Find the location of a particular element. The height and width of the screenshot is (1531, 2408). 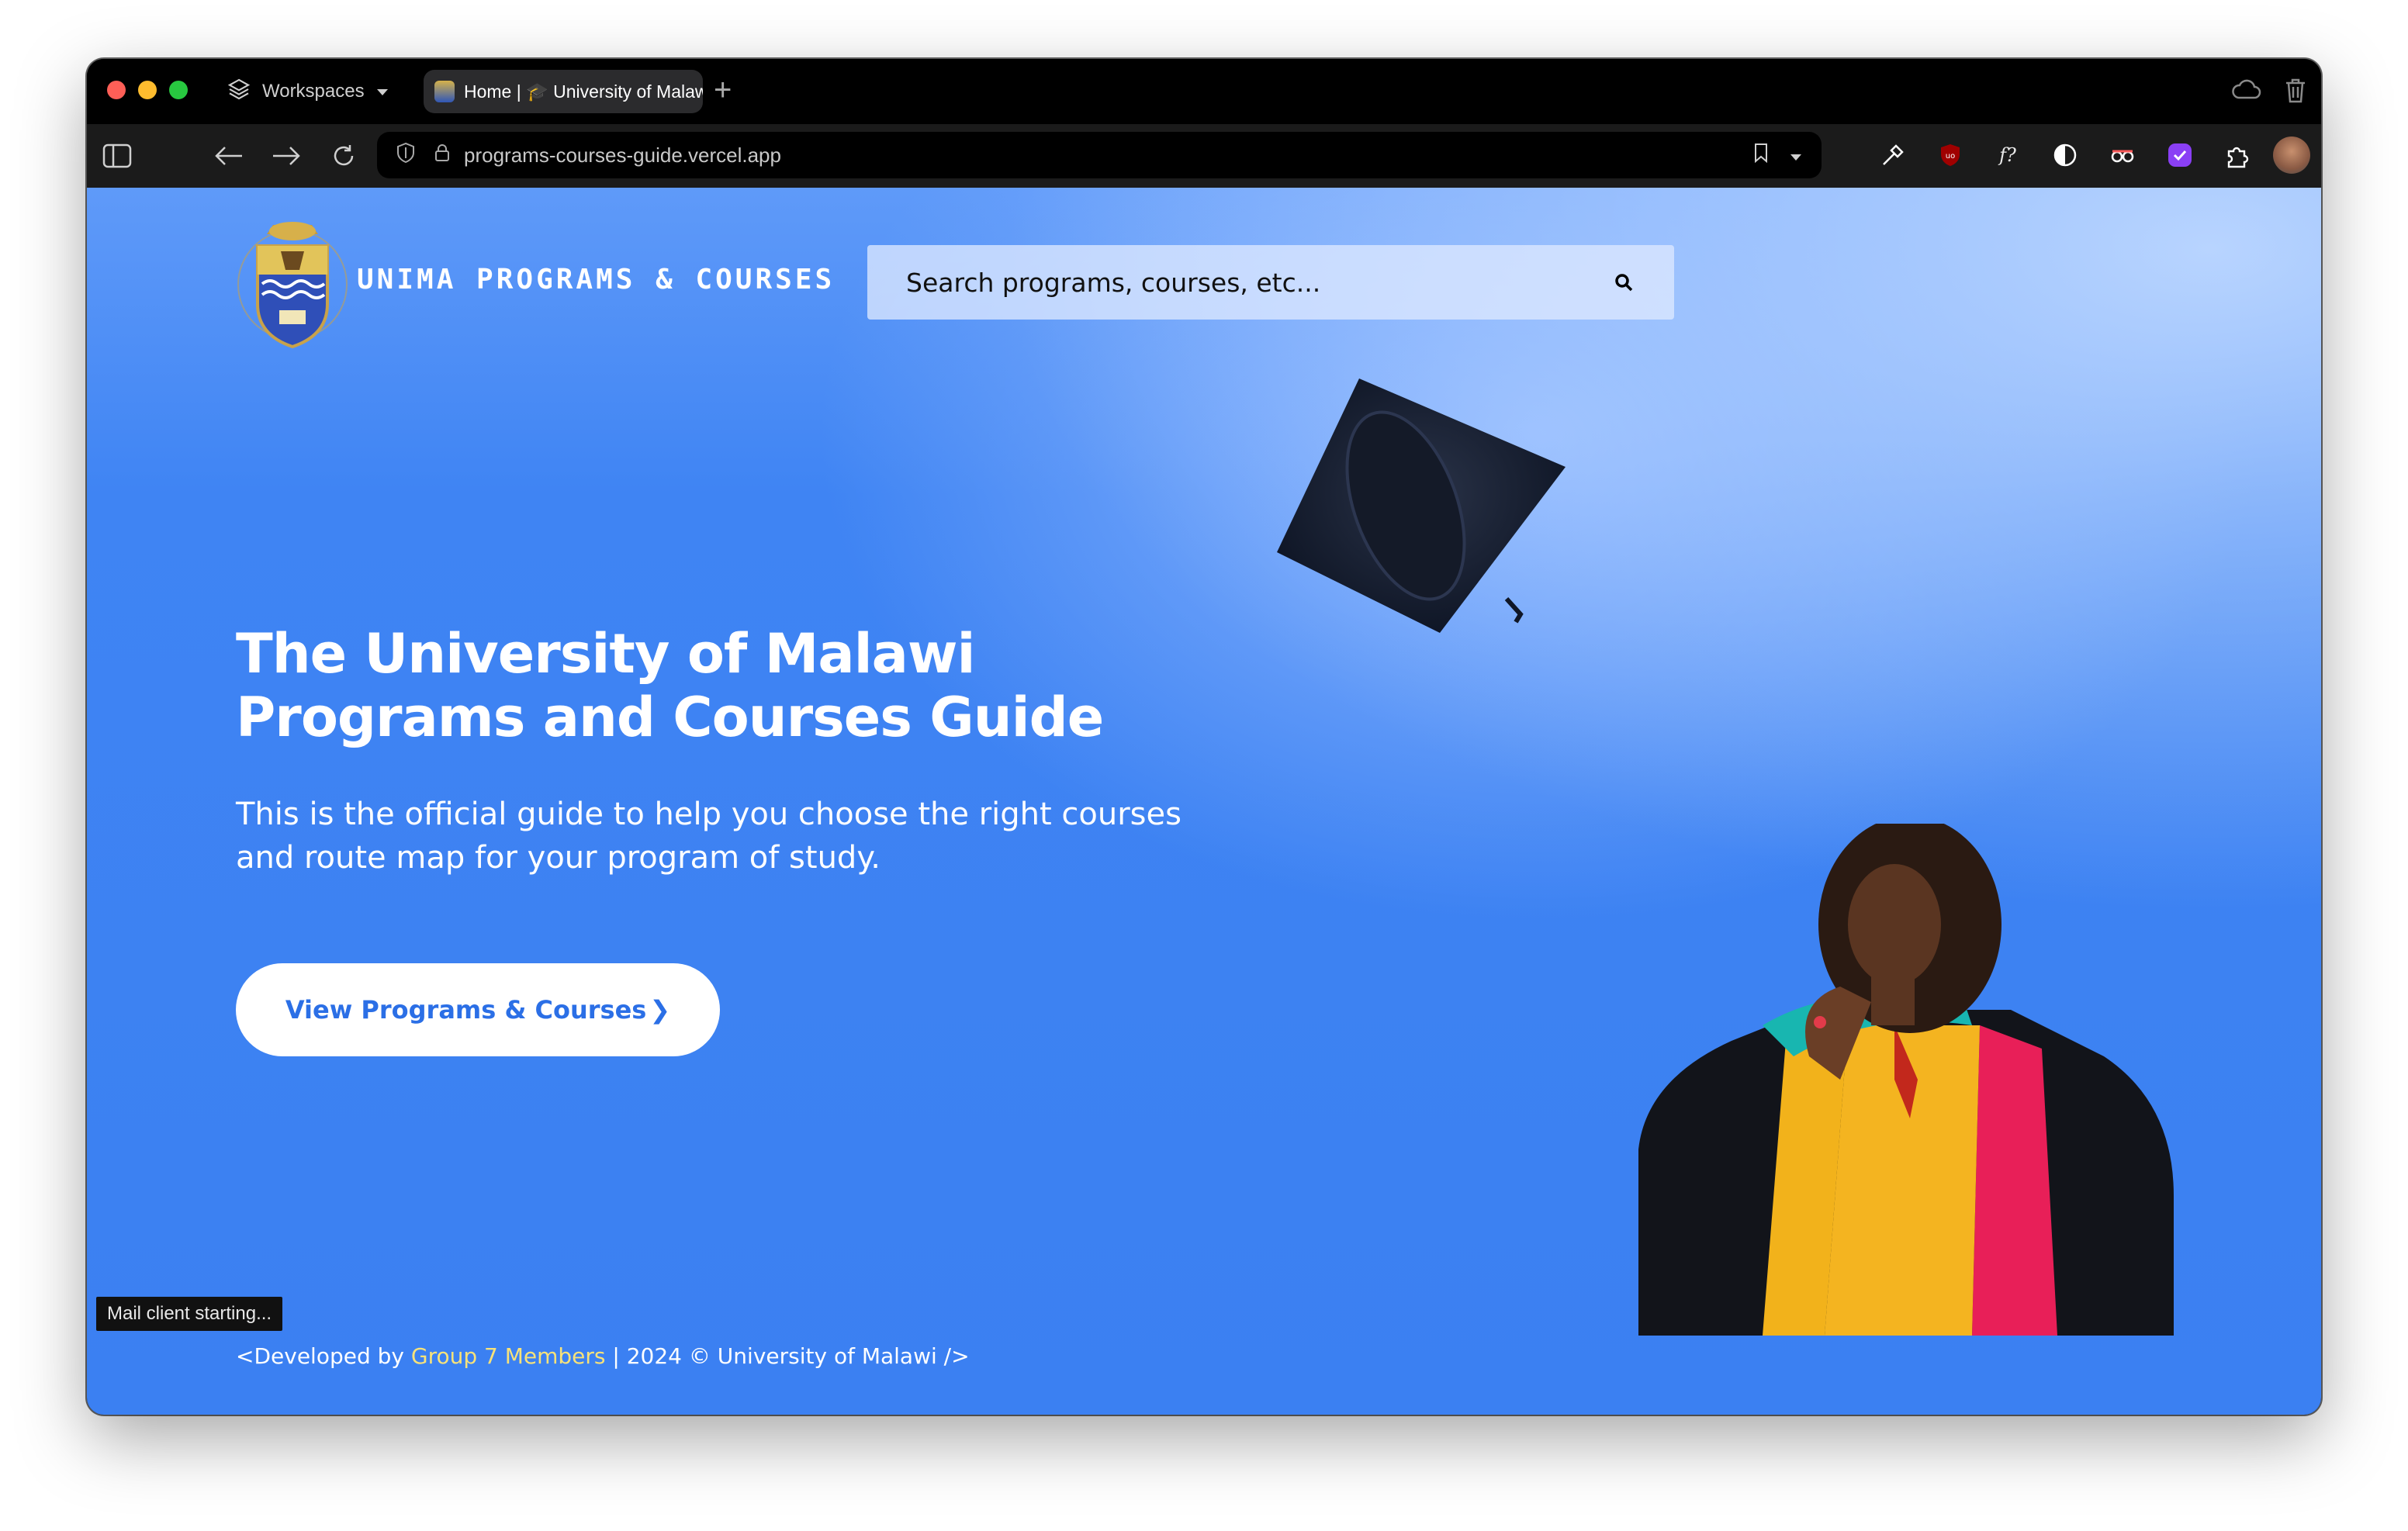

shield-icon is located at coordinates (406, 155).